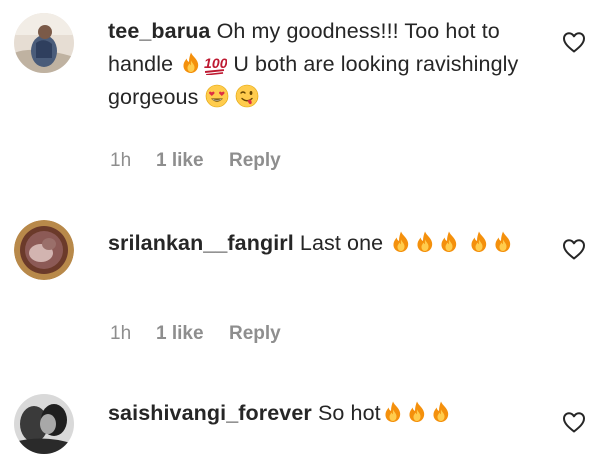 This screenshot has height=454, width=600. What do you see at coordinates (210, 413) in the screenshot?
I see `comment-username: saishivangi_forever` at bounding box center [210, 413].